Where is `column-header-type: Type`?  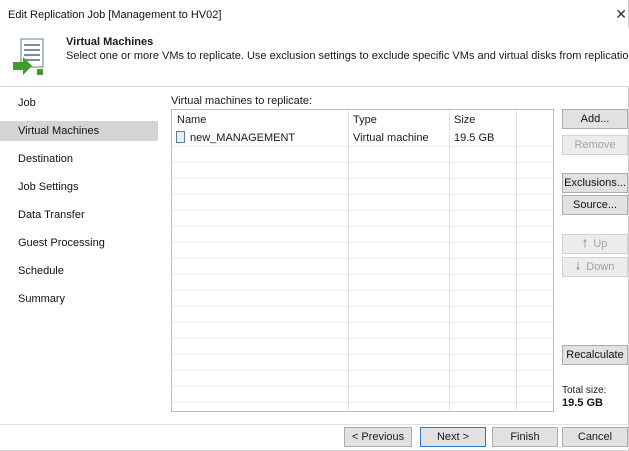 column-header-type: Type is located at coordinates (365, 120).